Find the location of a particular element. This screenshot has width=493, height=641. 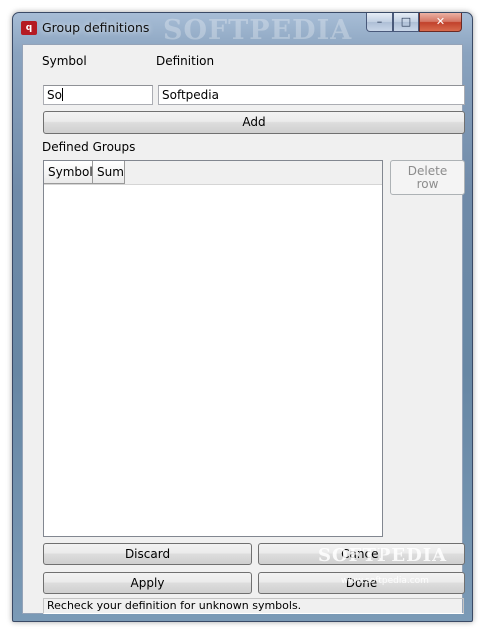

done-button: Done is located at coordinates (361, 583).